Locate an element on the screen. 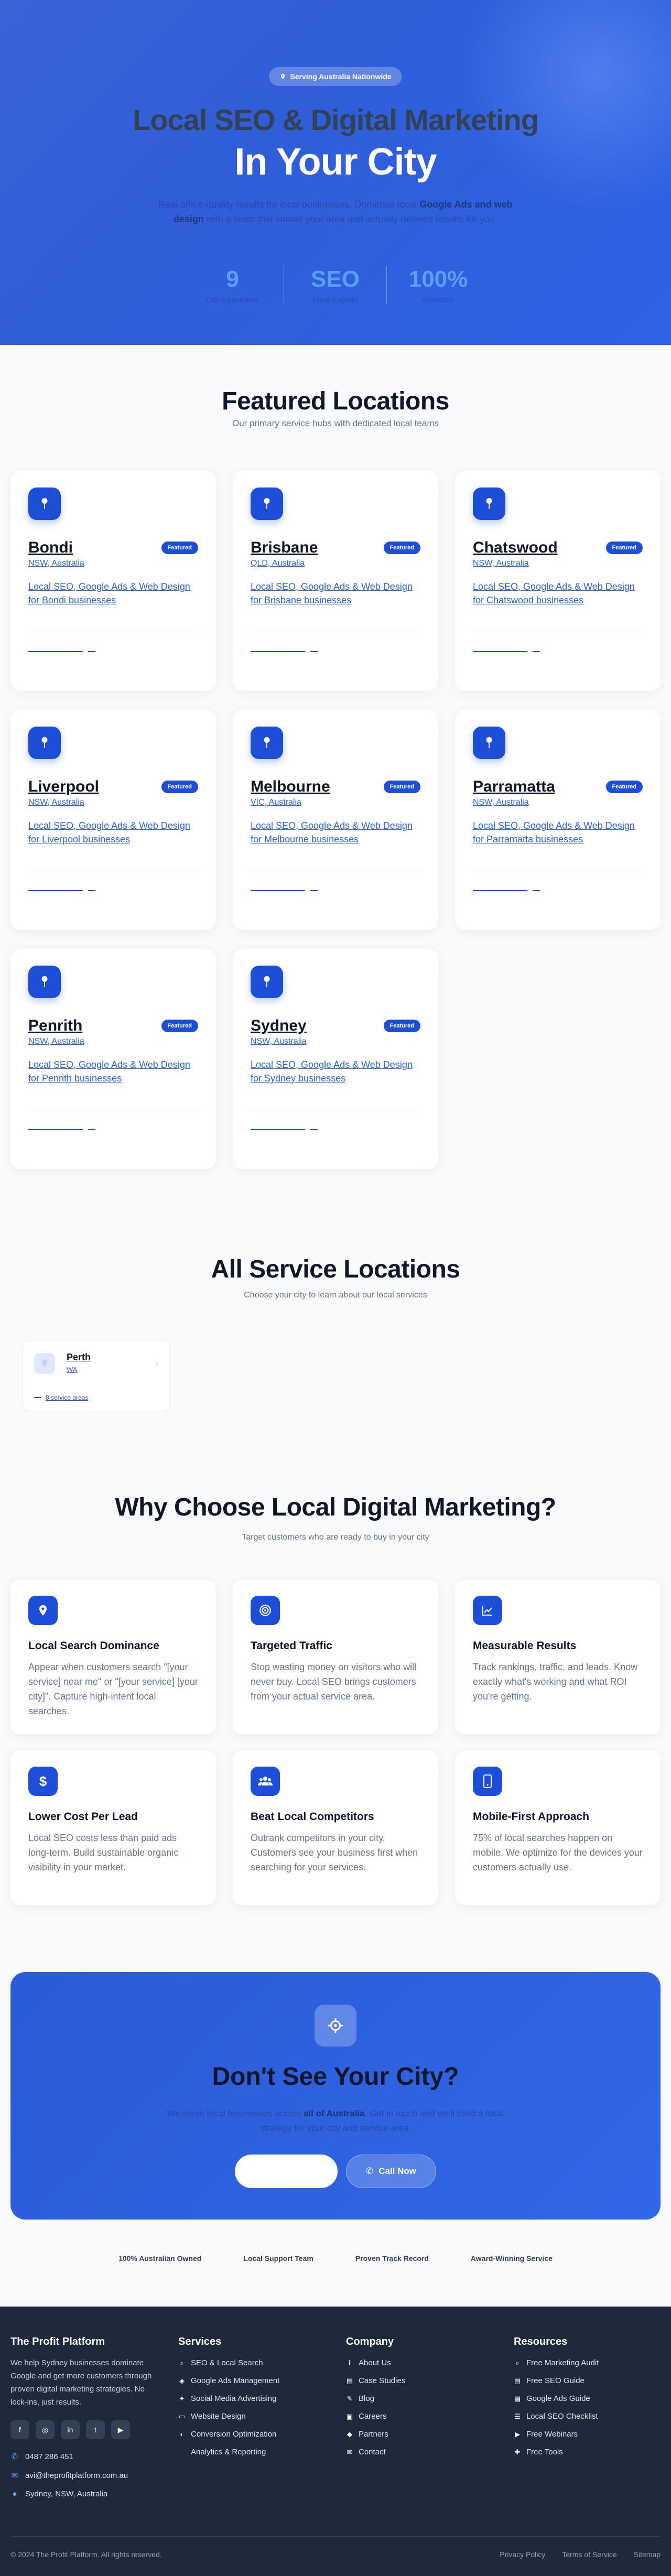 This screenshot has height=2576, width=671. footer-link-label: Social Media Advertising is located at coordinates (234, 2398).